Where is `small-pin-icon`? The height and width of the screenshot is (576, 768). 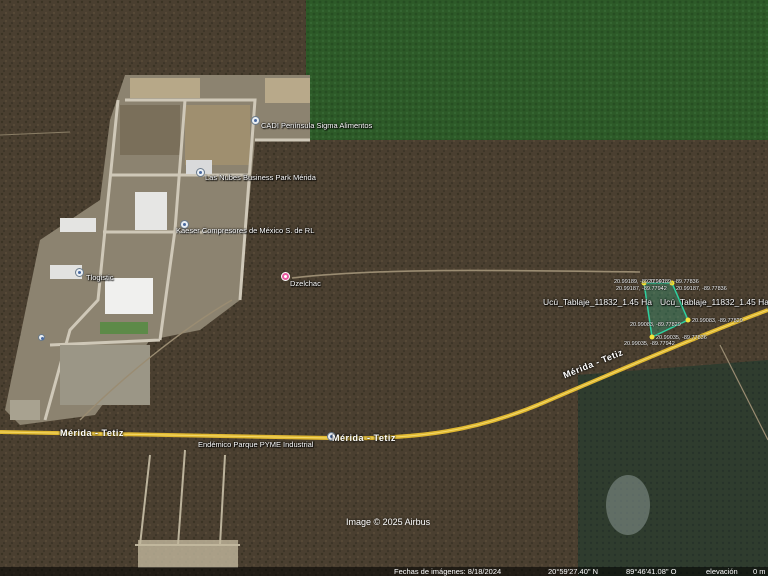 small-pin-icon is located at coordinates (41, 337).